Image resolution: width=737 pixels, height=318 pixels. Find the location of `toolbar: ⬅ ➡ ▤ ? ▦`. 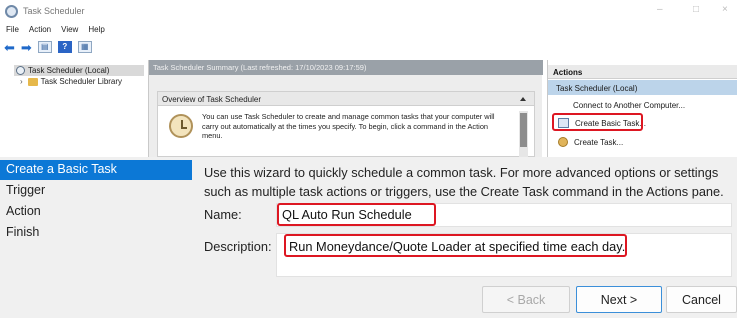

toolbar: ⬅ ➡ ▤ ? ▦ is located at coordinates (48, 47).